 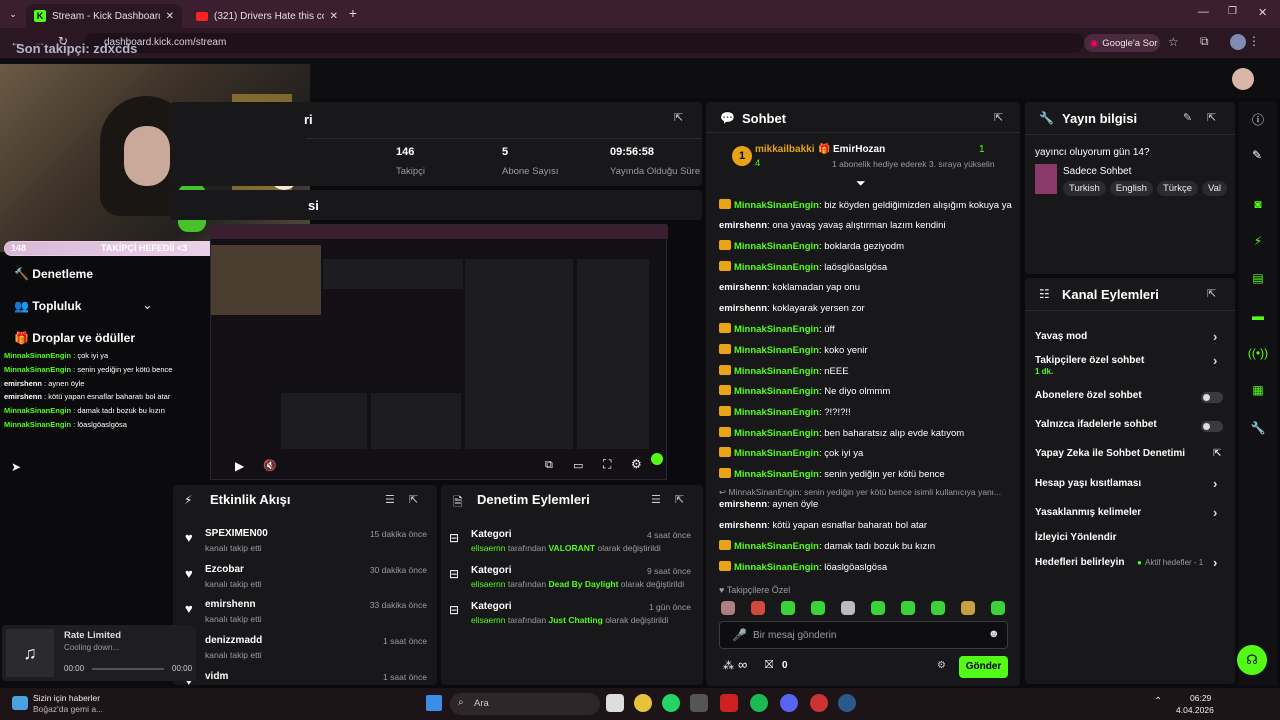 What do you see at coordinates (1200, 698) in the screenshot?
I see `clock-time: 06:29` at bounding box center [1200, 698].